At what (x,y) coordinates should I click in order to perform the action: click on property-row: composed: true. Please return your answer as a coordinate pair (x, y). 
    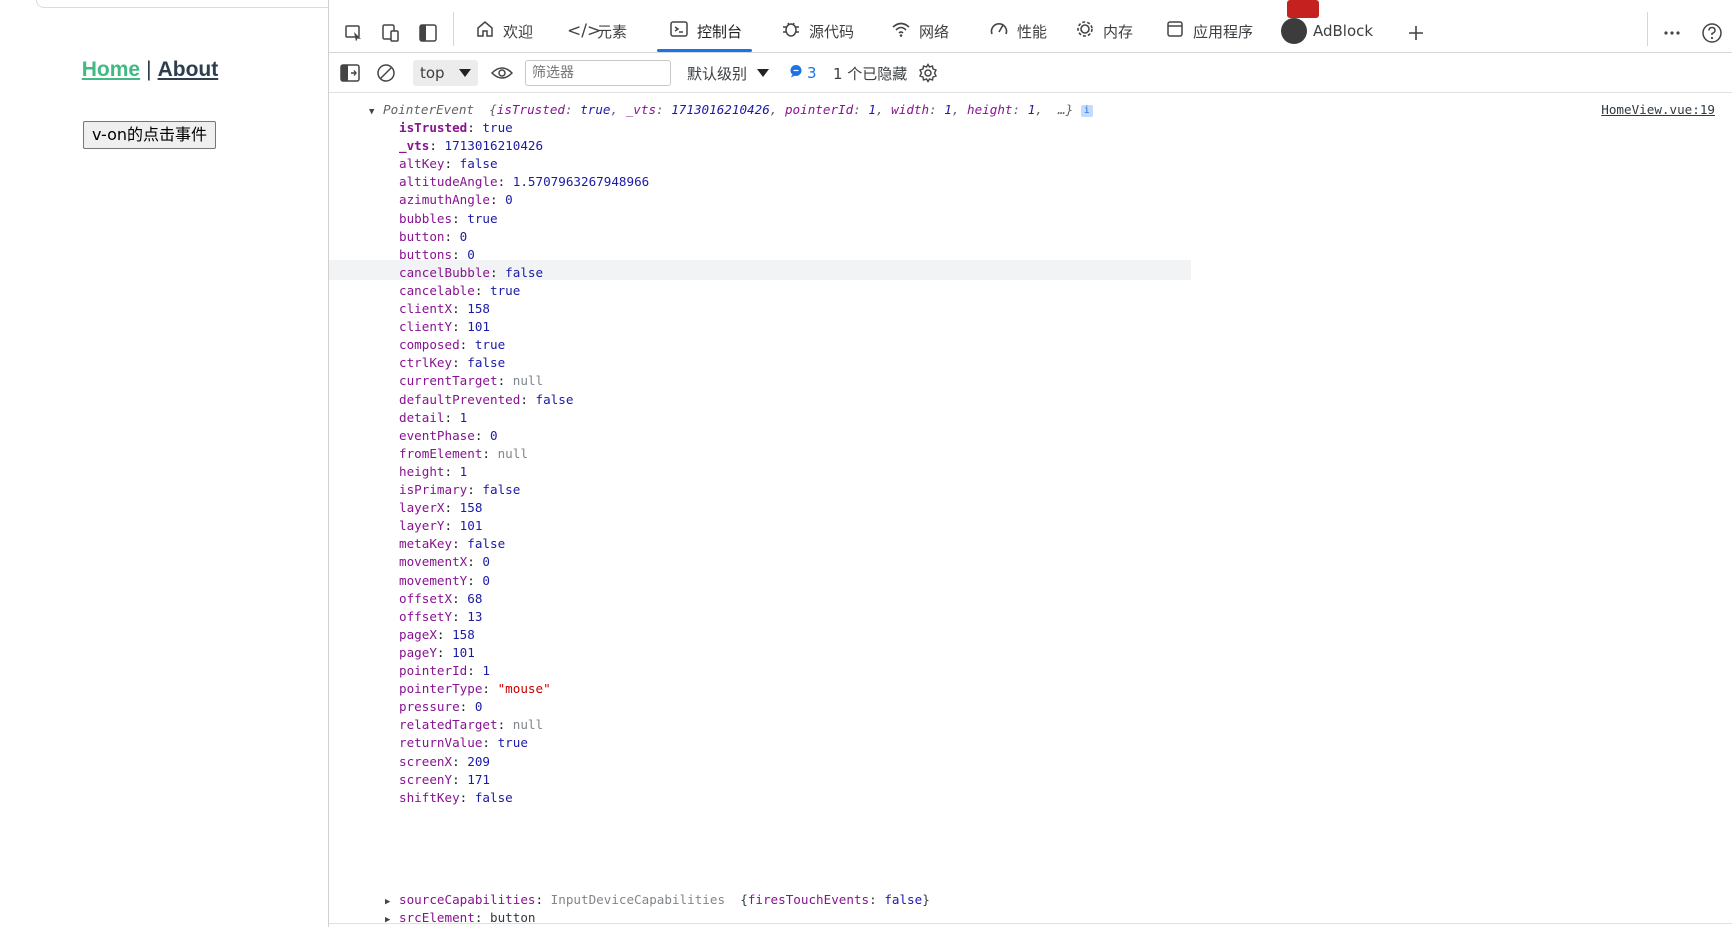
    Looking at the image, I should click on (452, 345).